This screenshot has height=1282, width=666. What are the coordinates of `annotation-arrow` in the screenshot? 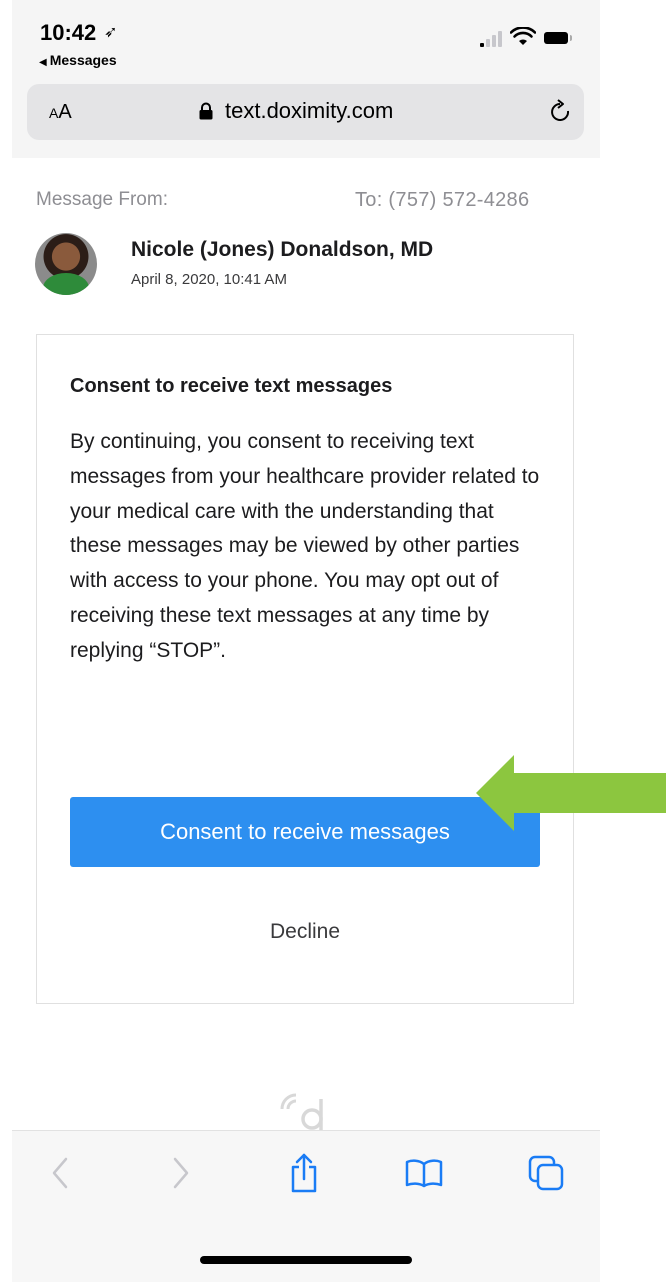 It's located at (571, 793).